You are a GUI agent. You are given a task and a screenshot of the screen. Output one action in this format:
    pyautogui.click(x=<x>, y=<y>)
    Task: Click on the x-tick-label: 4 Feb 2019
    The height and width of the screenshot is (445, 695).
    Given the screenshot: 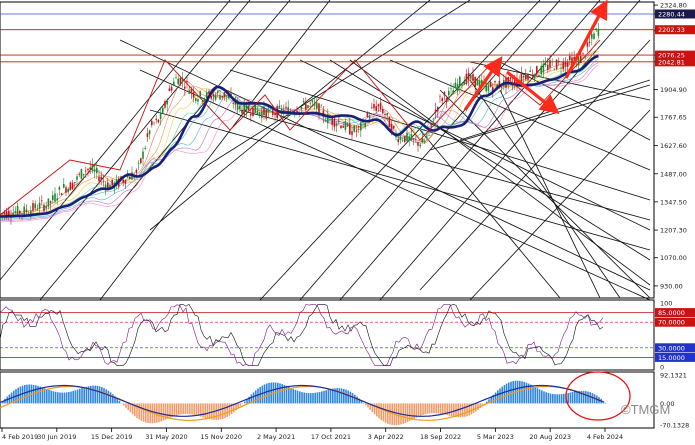 What is the action you would take?
    pyautogui.click(x=20, y=437)
    